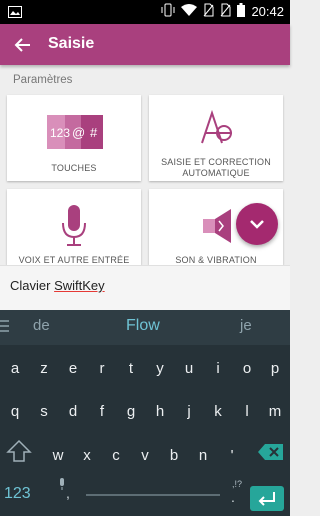 The image size is (320, 516). What do you see at coordinates (44, 368) in the screenshot?
I see `key: z` at bounding box center [44, 368].